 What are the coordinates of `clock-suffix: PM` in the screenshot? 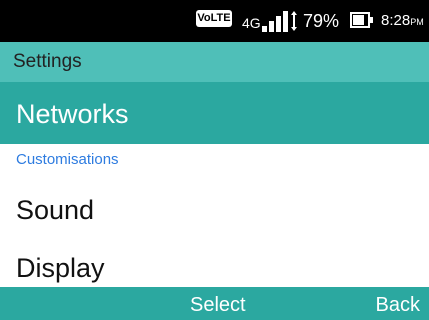 It's located at (417, 22).